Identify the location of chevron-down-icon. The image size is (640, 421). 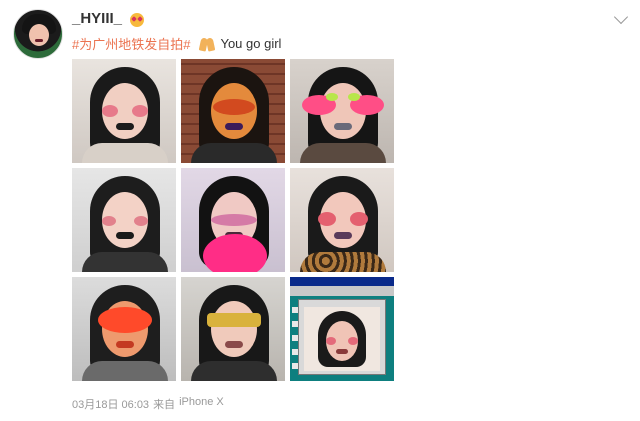
(621, 17).